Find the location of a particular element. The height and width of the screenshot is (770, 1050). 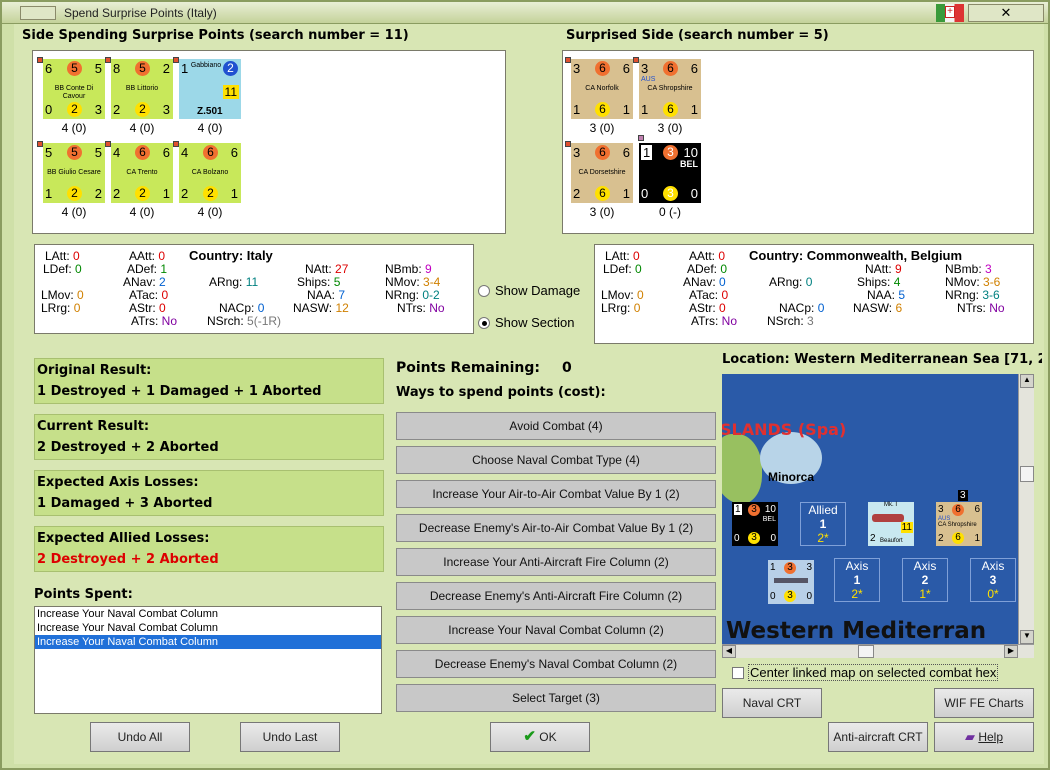

unit-counter: 6 5 5 BB Conte Di Cavour 0 2 3 4 (0) is located at coordinates (71, 96).